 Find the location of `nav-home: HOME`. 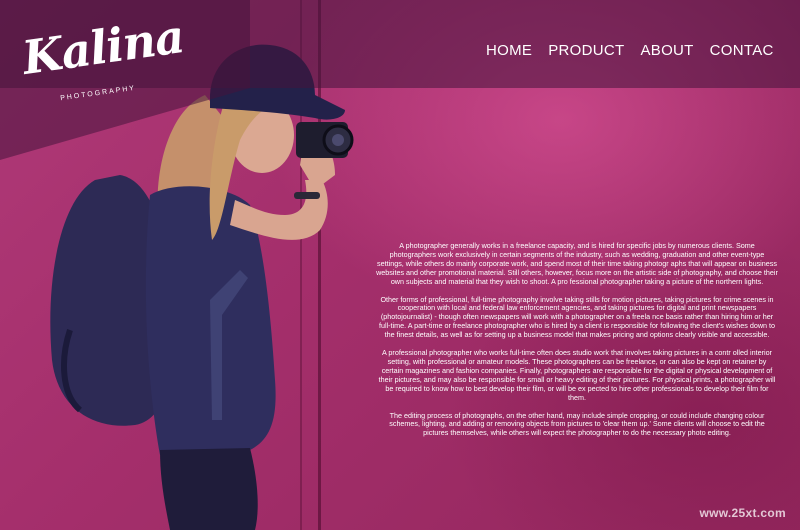

nav-home: HOME is located at coordinates (509, 50).